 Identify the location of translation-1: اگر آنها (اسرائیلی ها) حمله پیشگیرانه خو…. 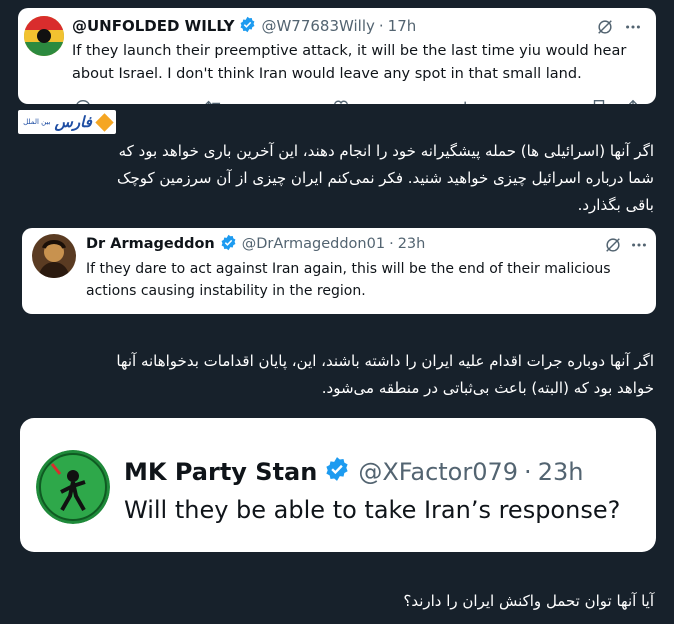
(334, 178).